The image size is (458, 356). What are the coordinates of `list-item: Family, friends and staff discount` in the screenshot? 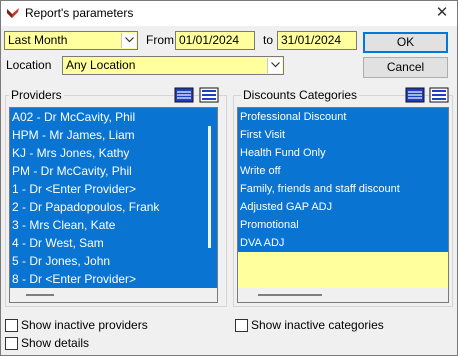 It's located at (343, 189).